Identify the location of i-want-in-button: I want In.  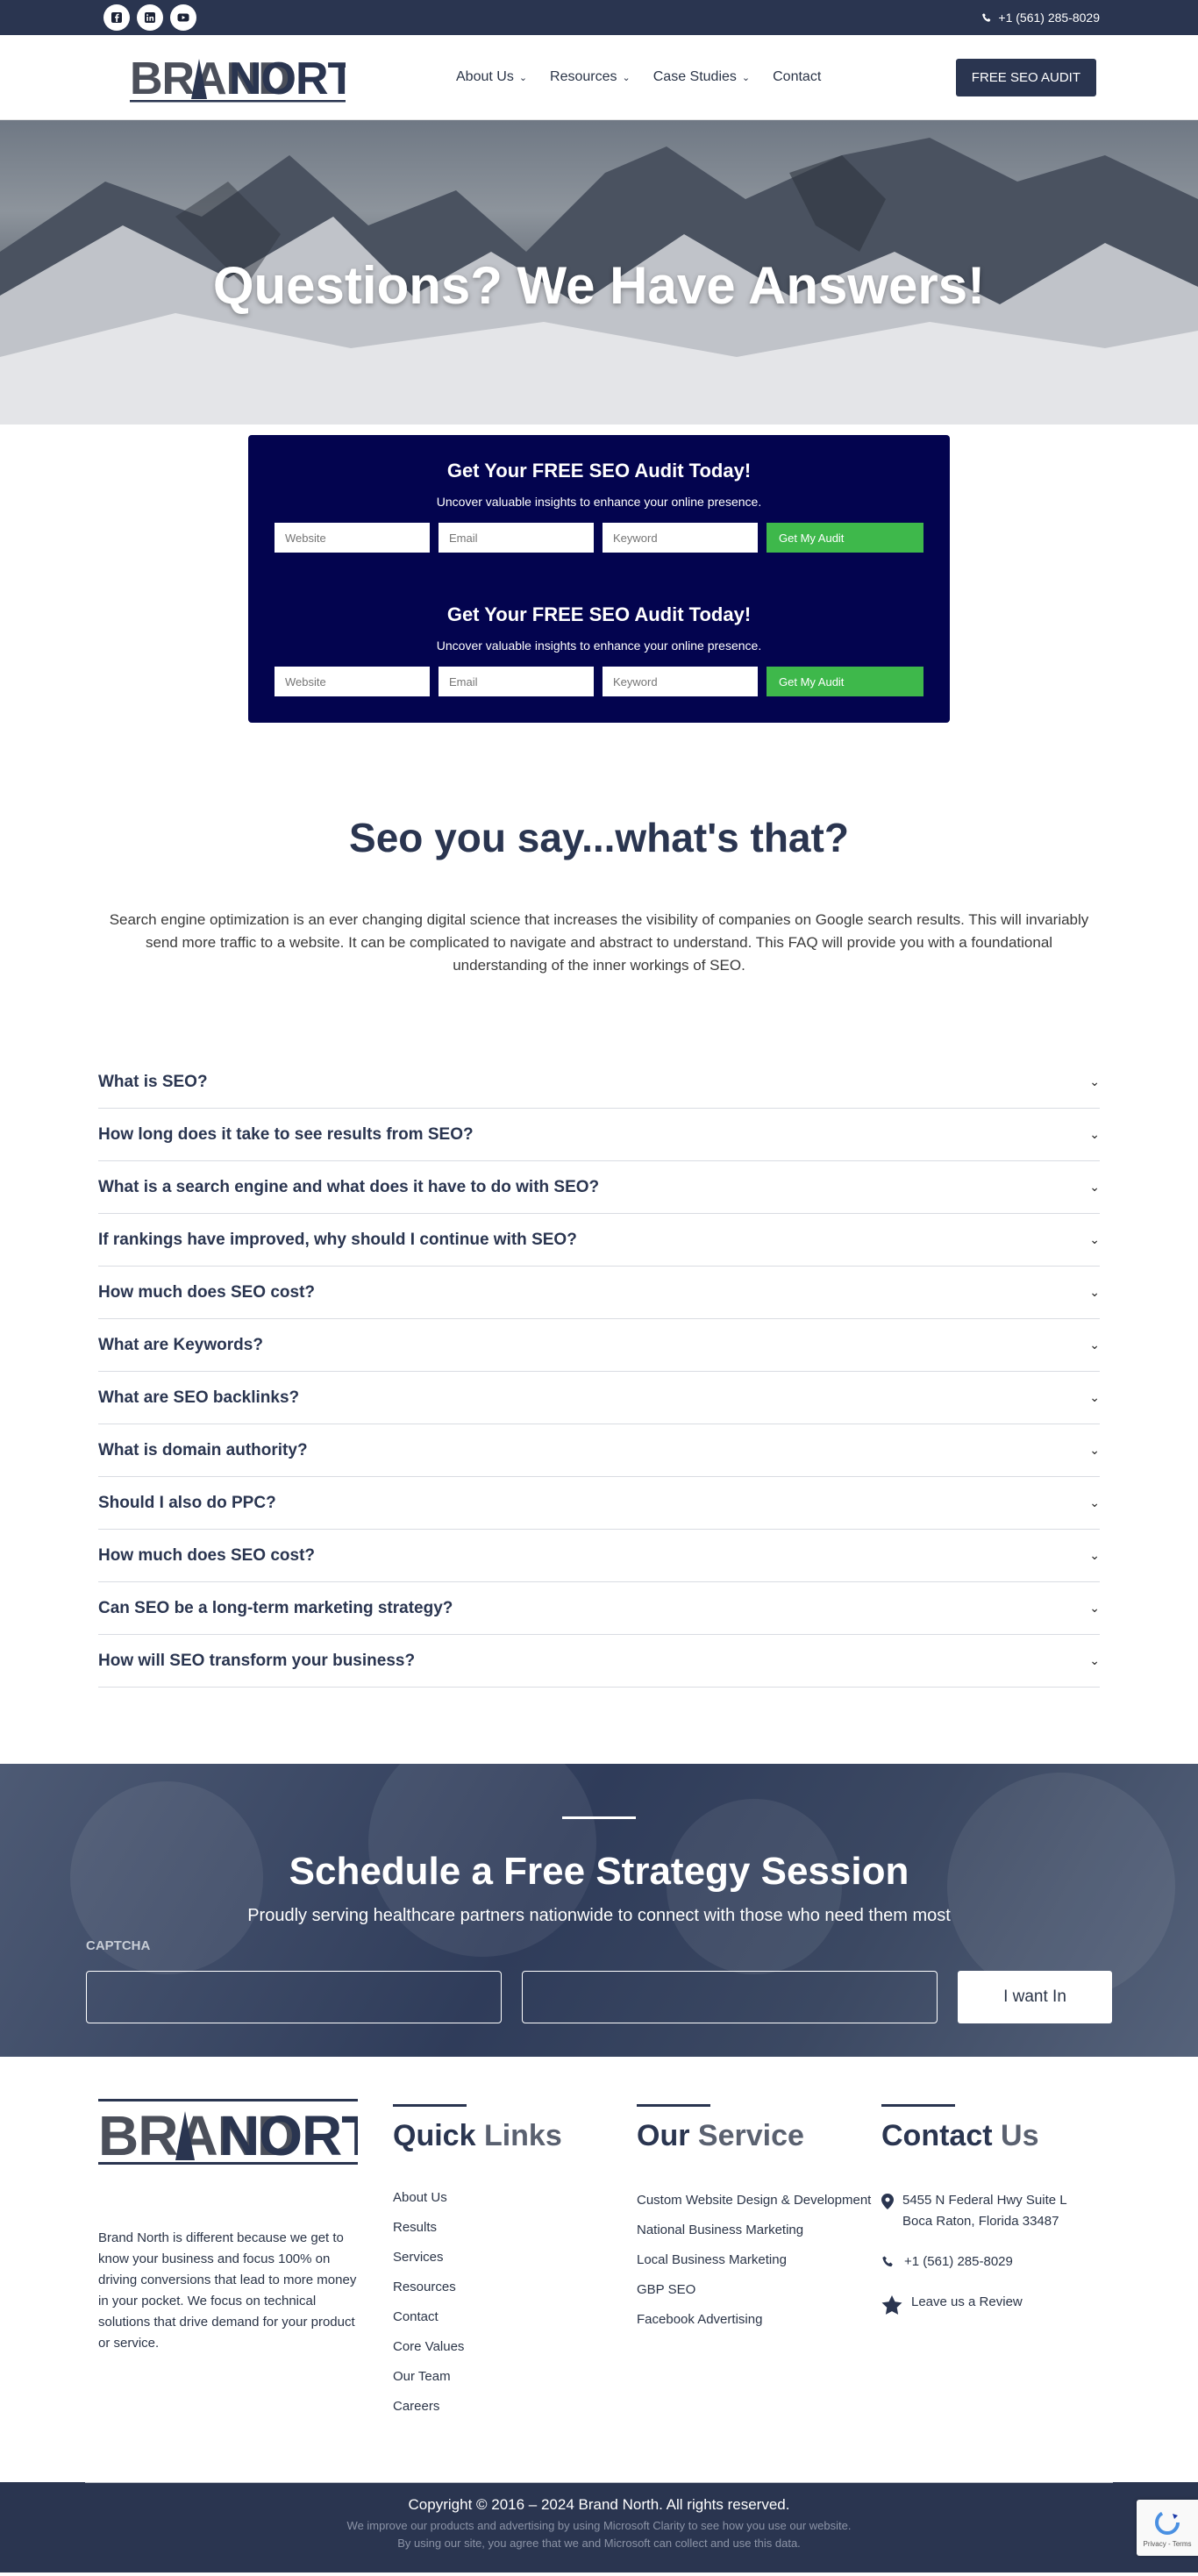
(1035, 1997).